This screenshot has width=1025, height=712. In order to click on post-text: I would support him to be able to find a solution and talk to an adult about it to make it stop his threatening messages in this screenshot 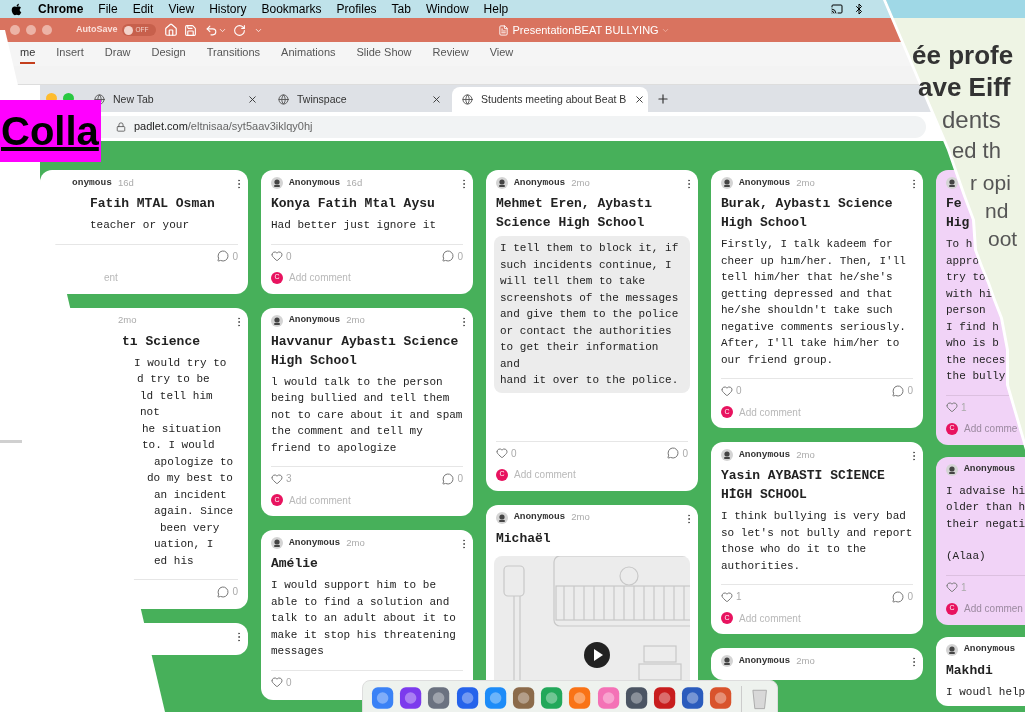, I will do `click(363, 618)`.